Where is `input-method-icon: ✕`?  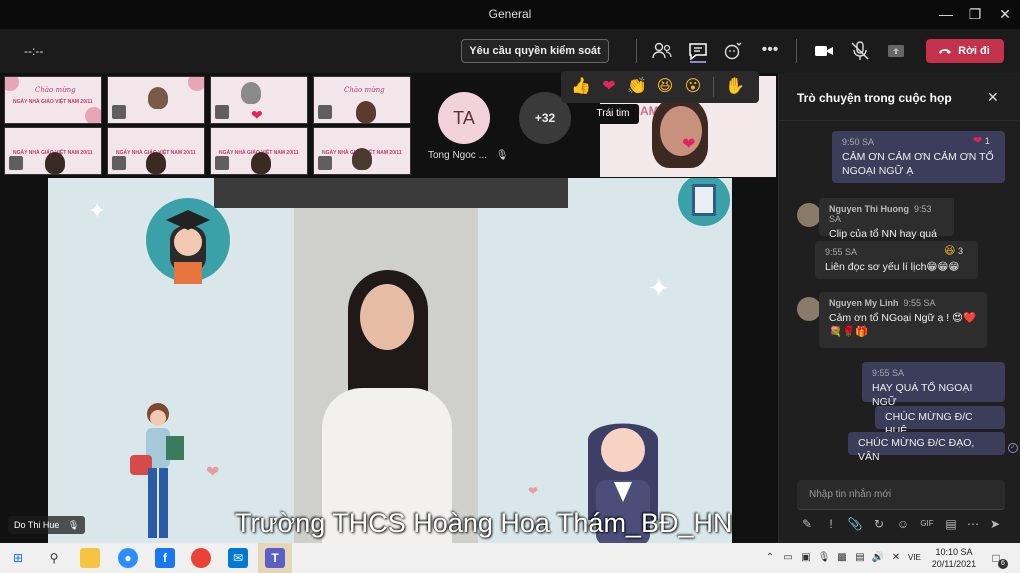 input-method-icon: ✕ is located at coordinates (896, 558).